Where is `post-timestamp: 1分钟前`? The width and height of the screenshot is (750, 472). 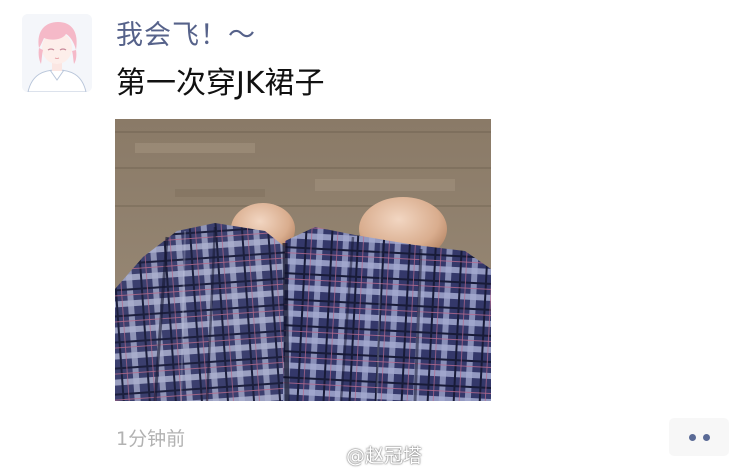
post-timestamp: 1分钟前 is located at coordinates (151, 439).